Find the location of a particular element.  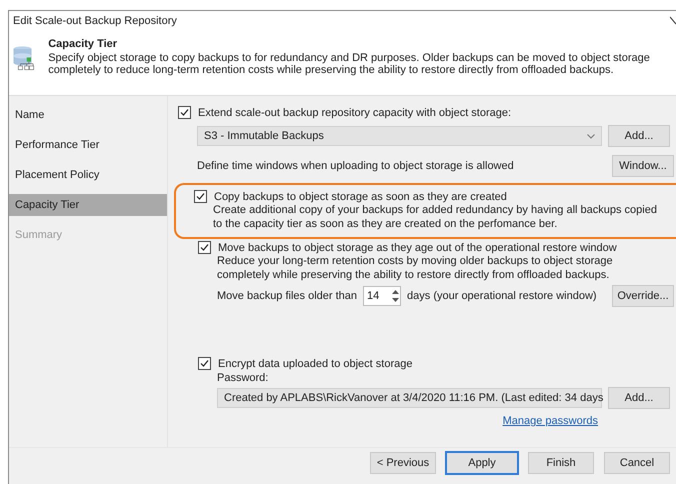

checkbox-label: Copy backups to object storage as soon as they are created is located at coordinates (360, 196).